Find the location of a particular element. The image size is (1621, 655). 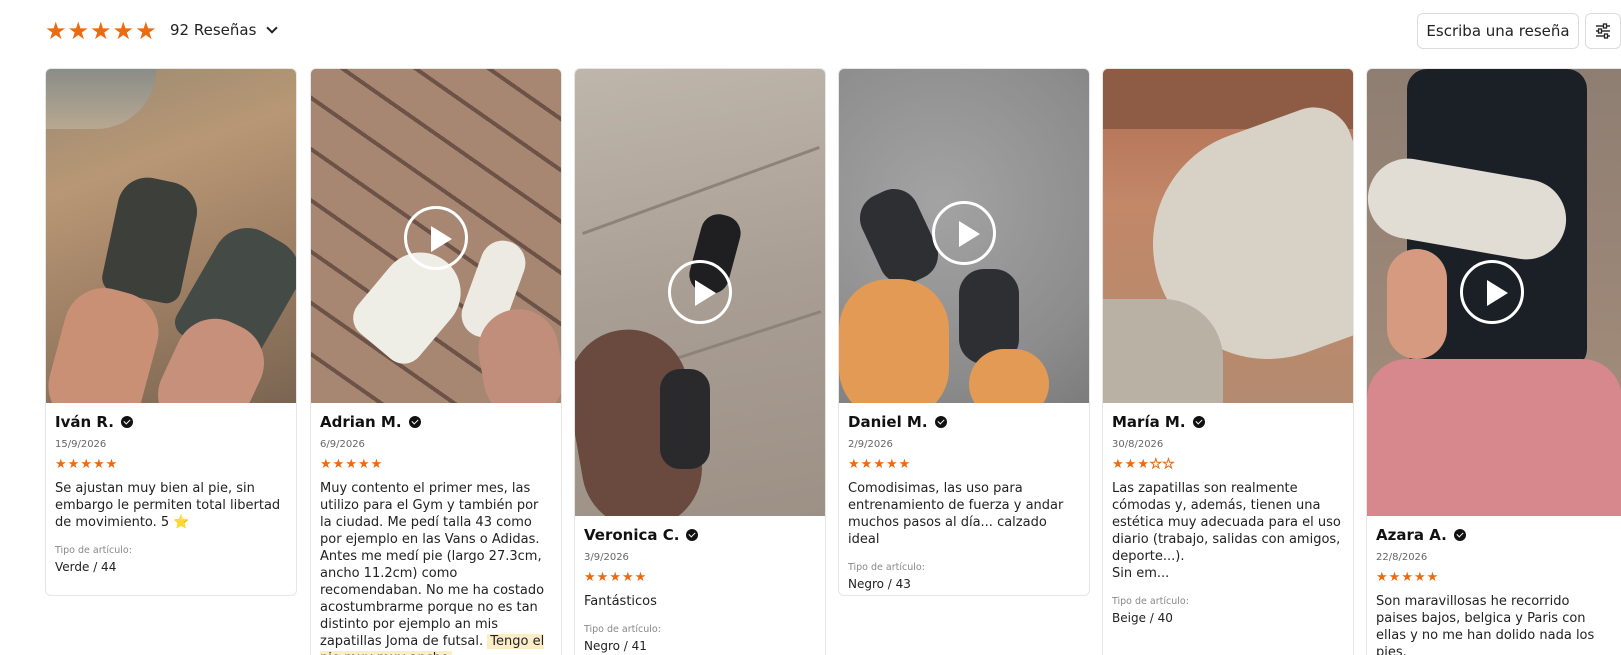

filter-button is located at coordinates (1603, 31).